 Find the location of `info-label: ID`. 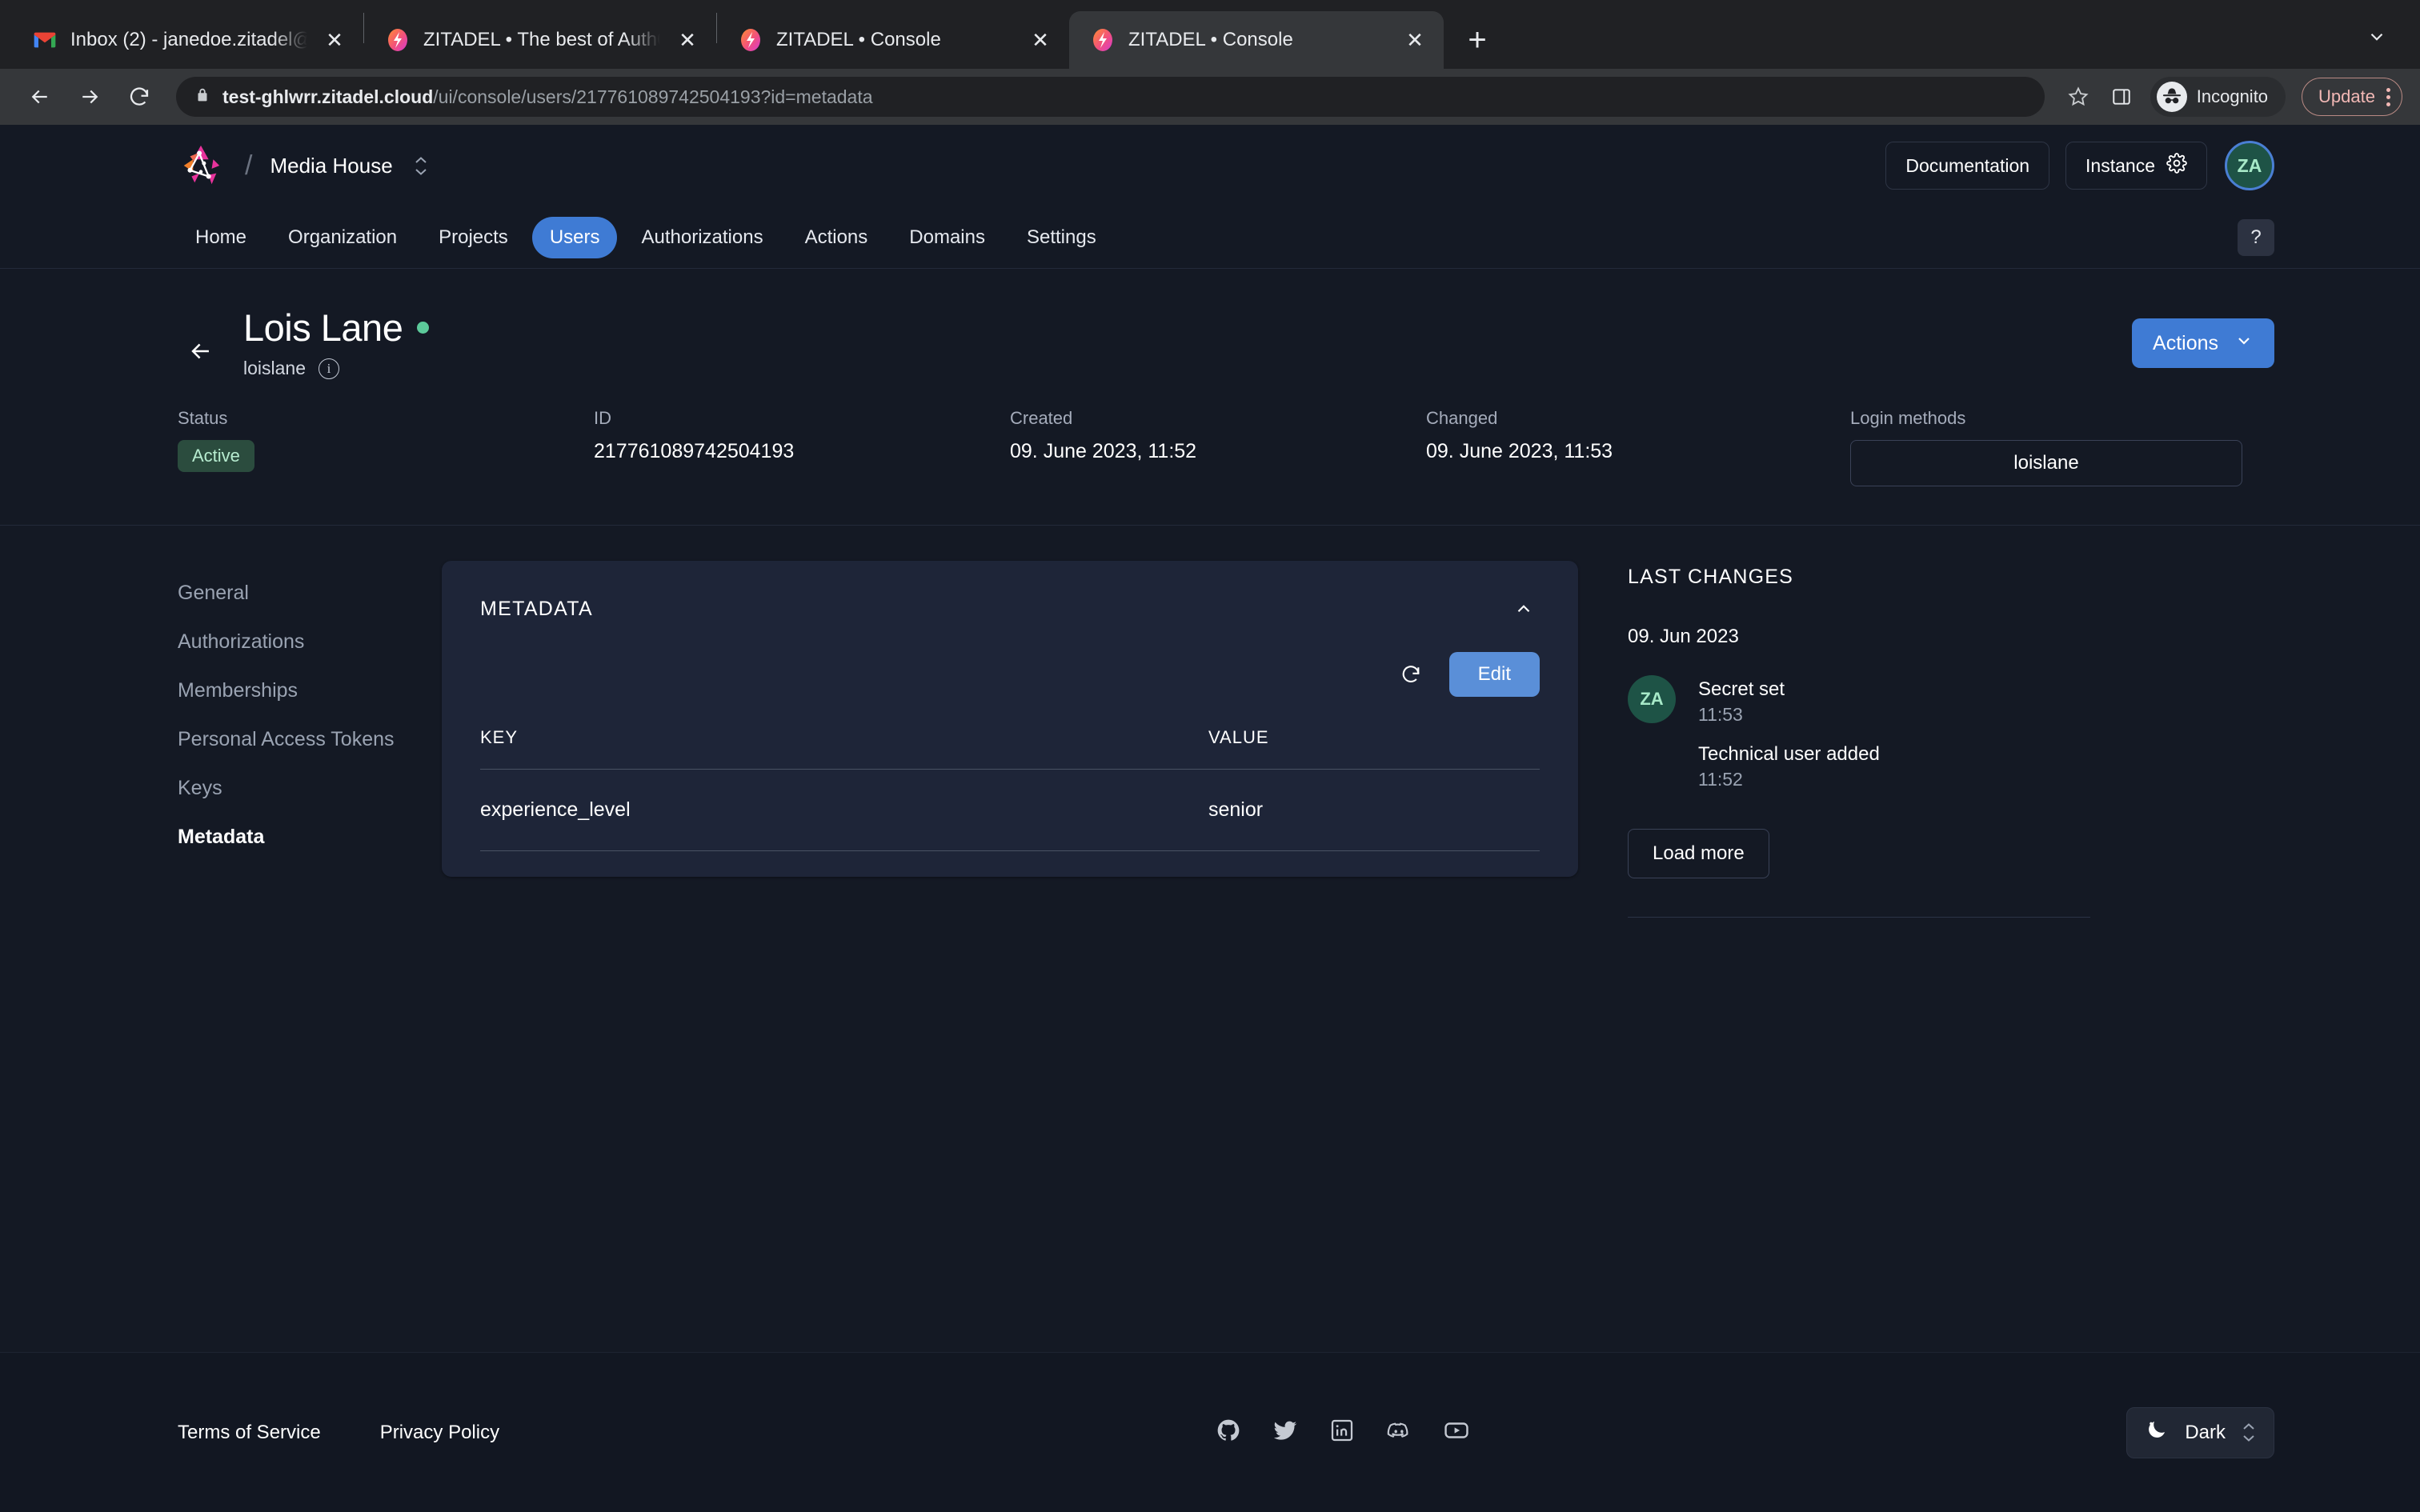

info-label: ID is located at coordinates (602, 418).